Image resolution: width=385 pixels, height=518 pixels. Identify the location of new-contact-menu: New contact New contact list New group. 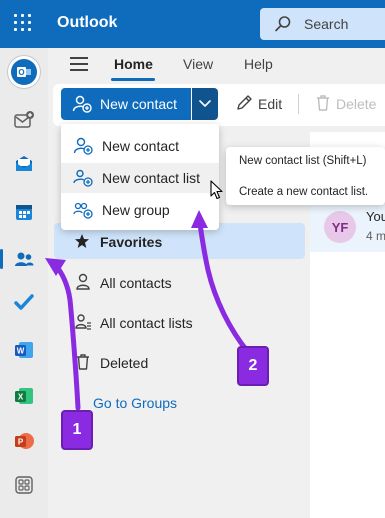
(140, 177).